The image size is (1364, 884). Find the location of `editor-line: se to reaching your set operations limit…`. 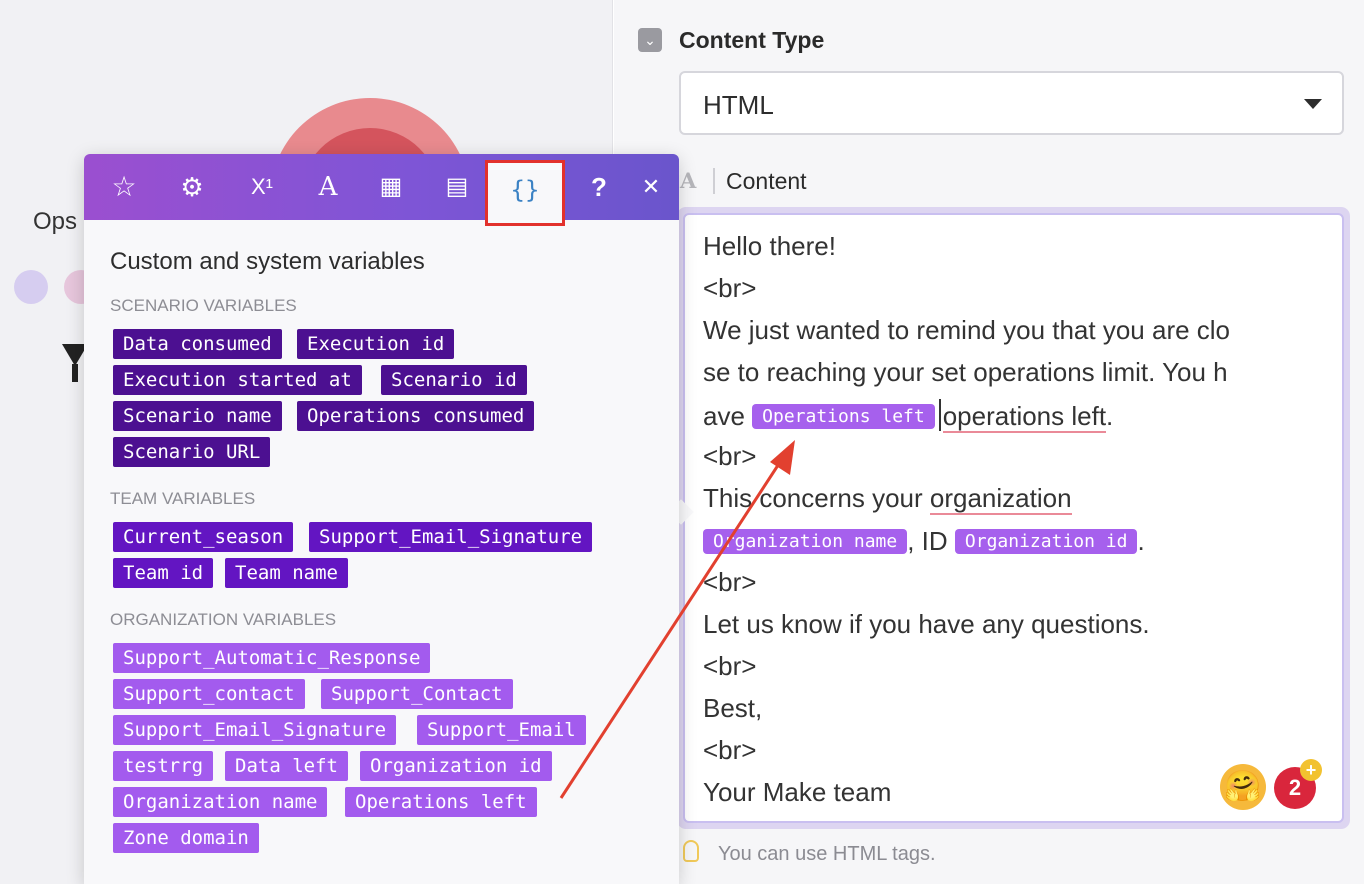

editor-line: se to reaching your set operations limit… is located at coordinates (965, 372).